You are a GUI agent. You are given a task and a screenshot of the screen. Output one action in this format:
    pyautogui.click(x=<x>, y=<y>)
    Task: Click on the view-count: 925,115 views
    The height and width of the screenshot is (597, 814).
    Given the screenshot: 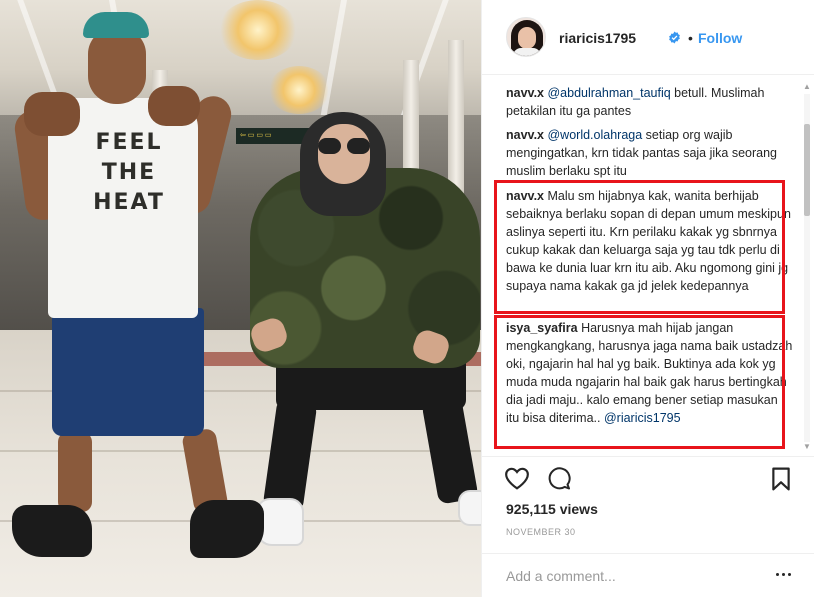 What is the action you would take?
    pyautogui.click(x=552, y=509)
    